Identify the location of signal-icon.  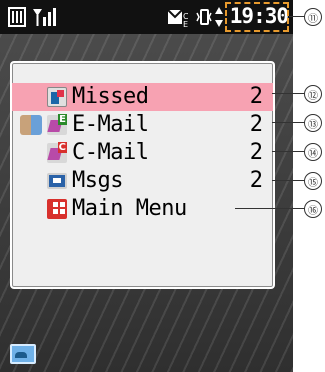
(44, 17).